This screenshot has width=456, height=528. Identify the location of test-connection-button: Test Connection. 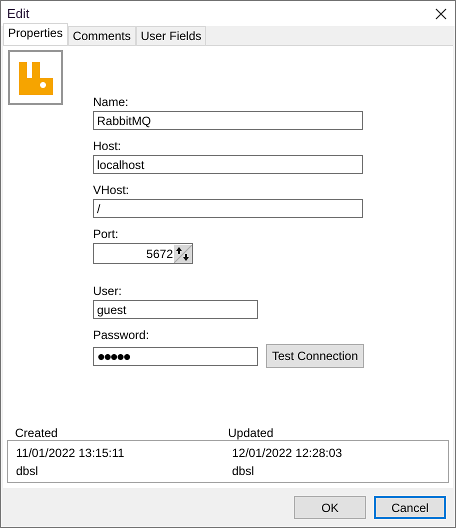
(315, 356).